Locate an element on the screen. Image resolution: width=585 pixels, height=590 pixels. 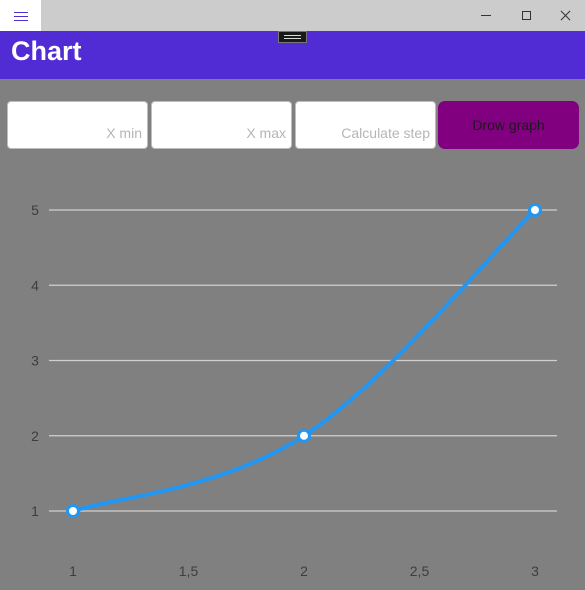
x-axis-labels: 1 1,5 2 2,5 3 is located at coordinates (304, 571).